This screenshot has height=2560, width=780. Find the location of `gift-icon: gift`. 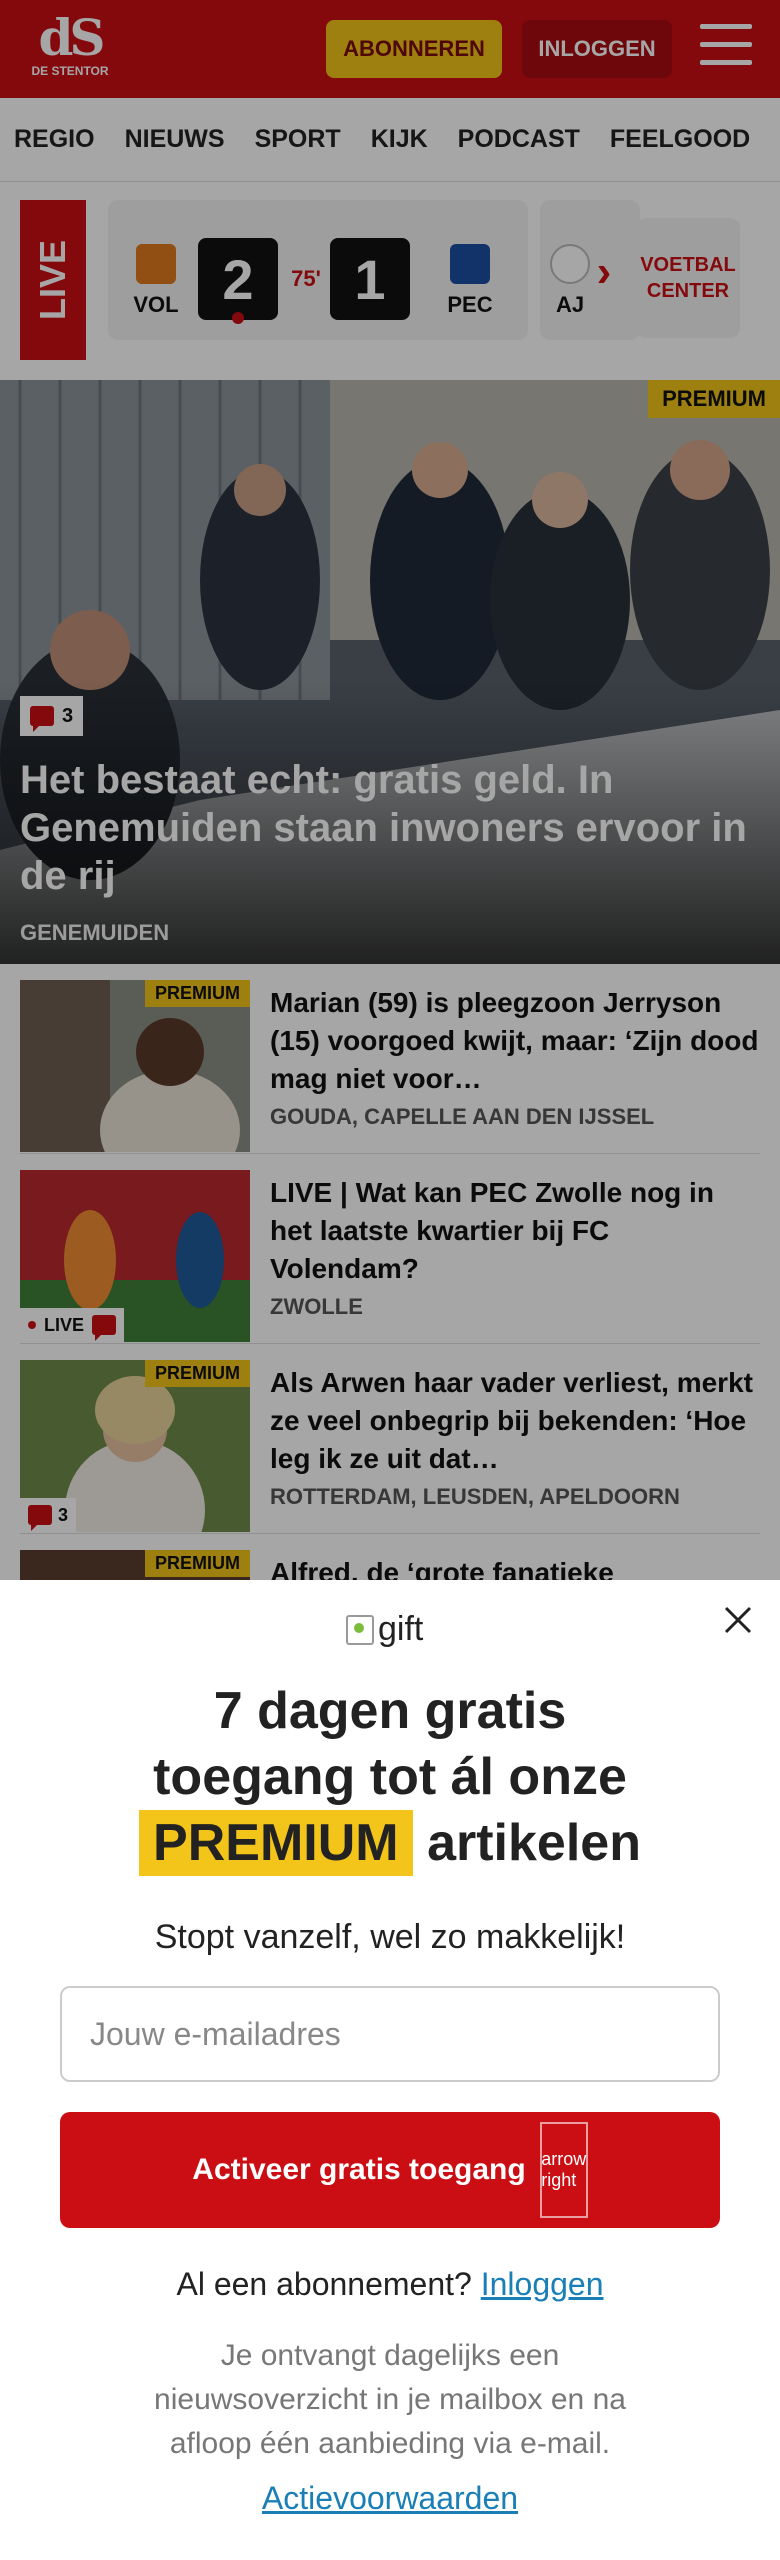

gift-icon: gift is located at coordinates (384, 1629).